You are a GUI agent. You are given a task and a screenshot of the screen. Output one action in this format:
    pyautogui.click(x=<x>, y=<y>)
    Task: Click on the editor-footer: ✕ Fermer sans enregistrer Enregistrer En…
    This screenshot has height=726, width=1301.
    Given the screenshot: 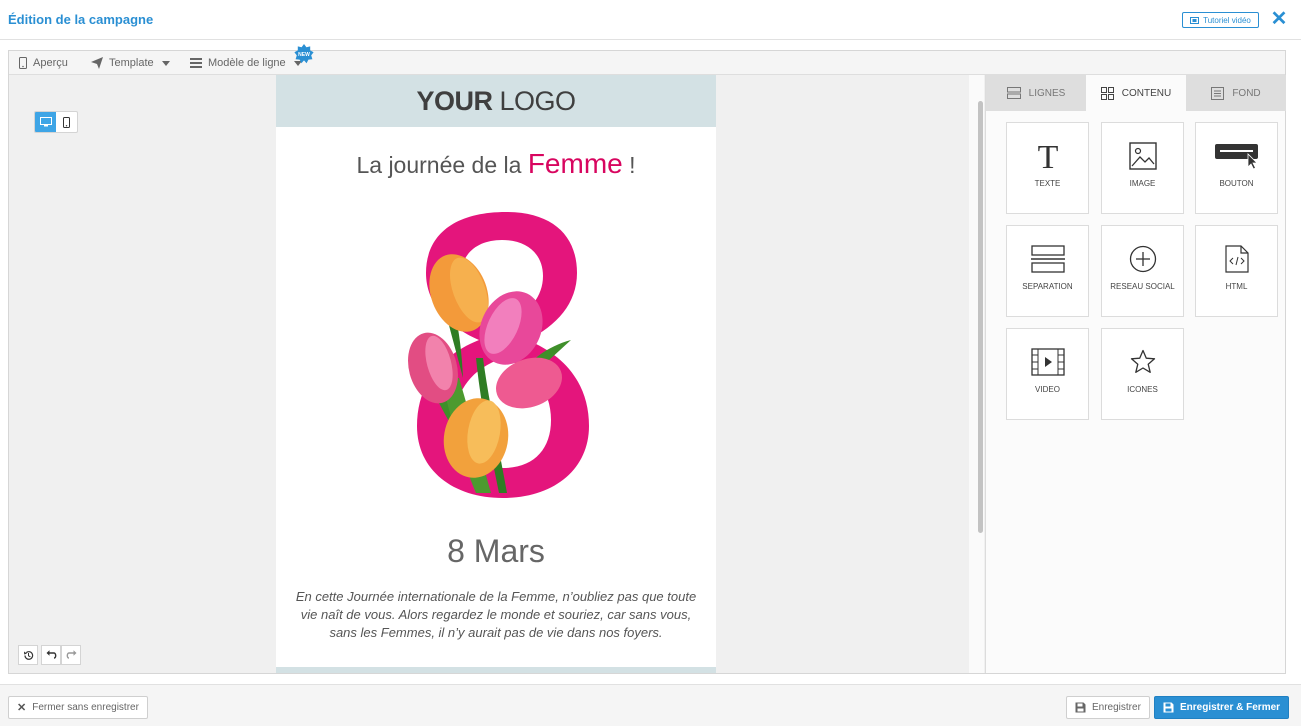 What is the action you would take?
    pyautogui.click(x=650, y=705)
    